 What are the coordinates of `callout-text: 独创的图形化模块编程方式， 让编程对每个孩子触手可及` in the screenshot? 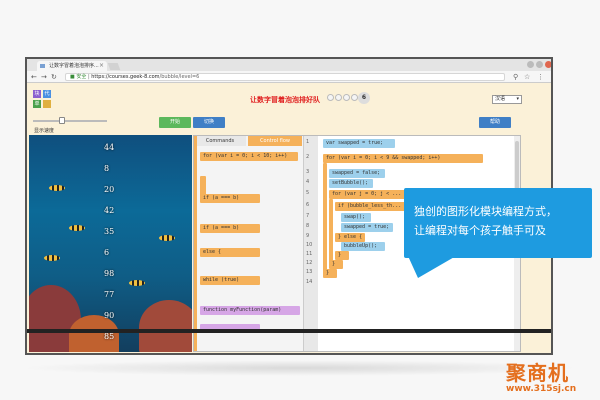 It's located at (502, 221).